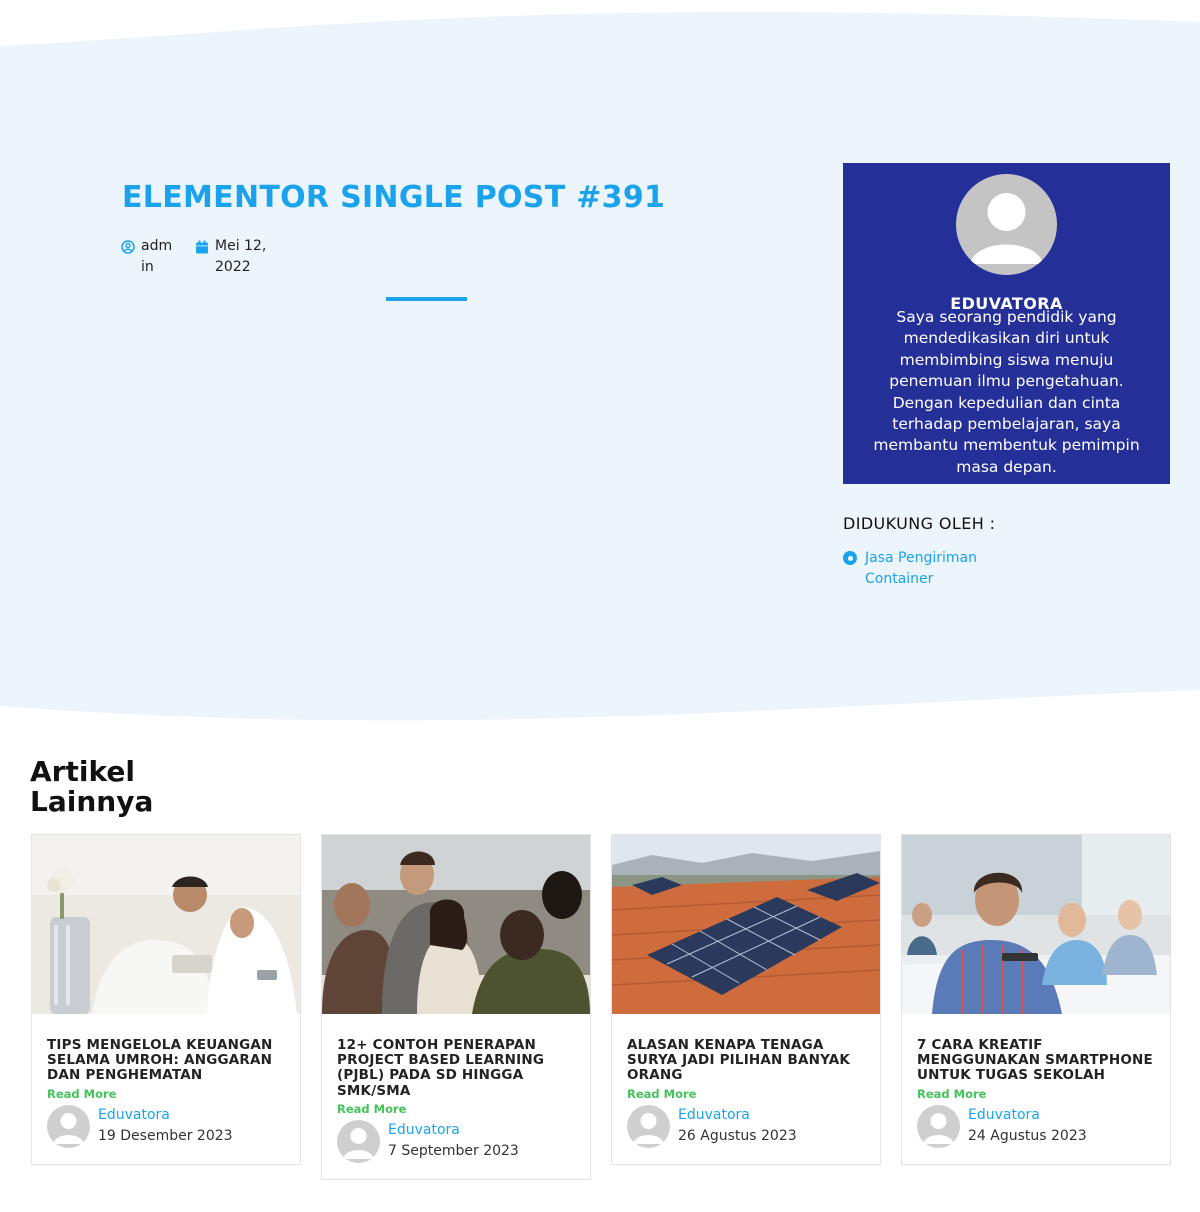 The height and width of the screenshot is (1212, 1200). I want to click on related-articles-title: Artikel Lainnya, so click(92, 786).